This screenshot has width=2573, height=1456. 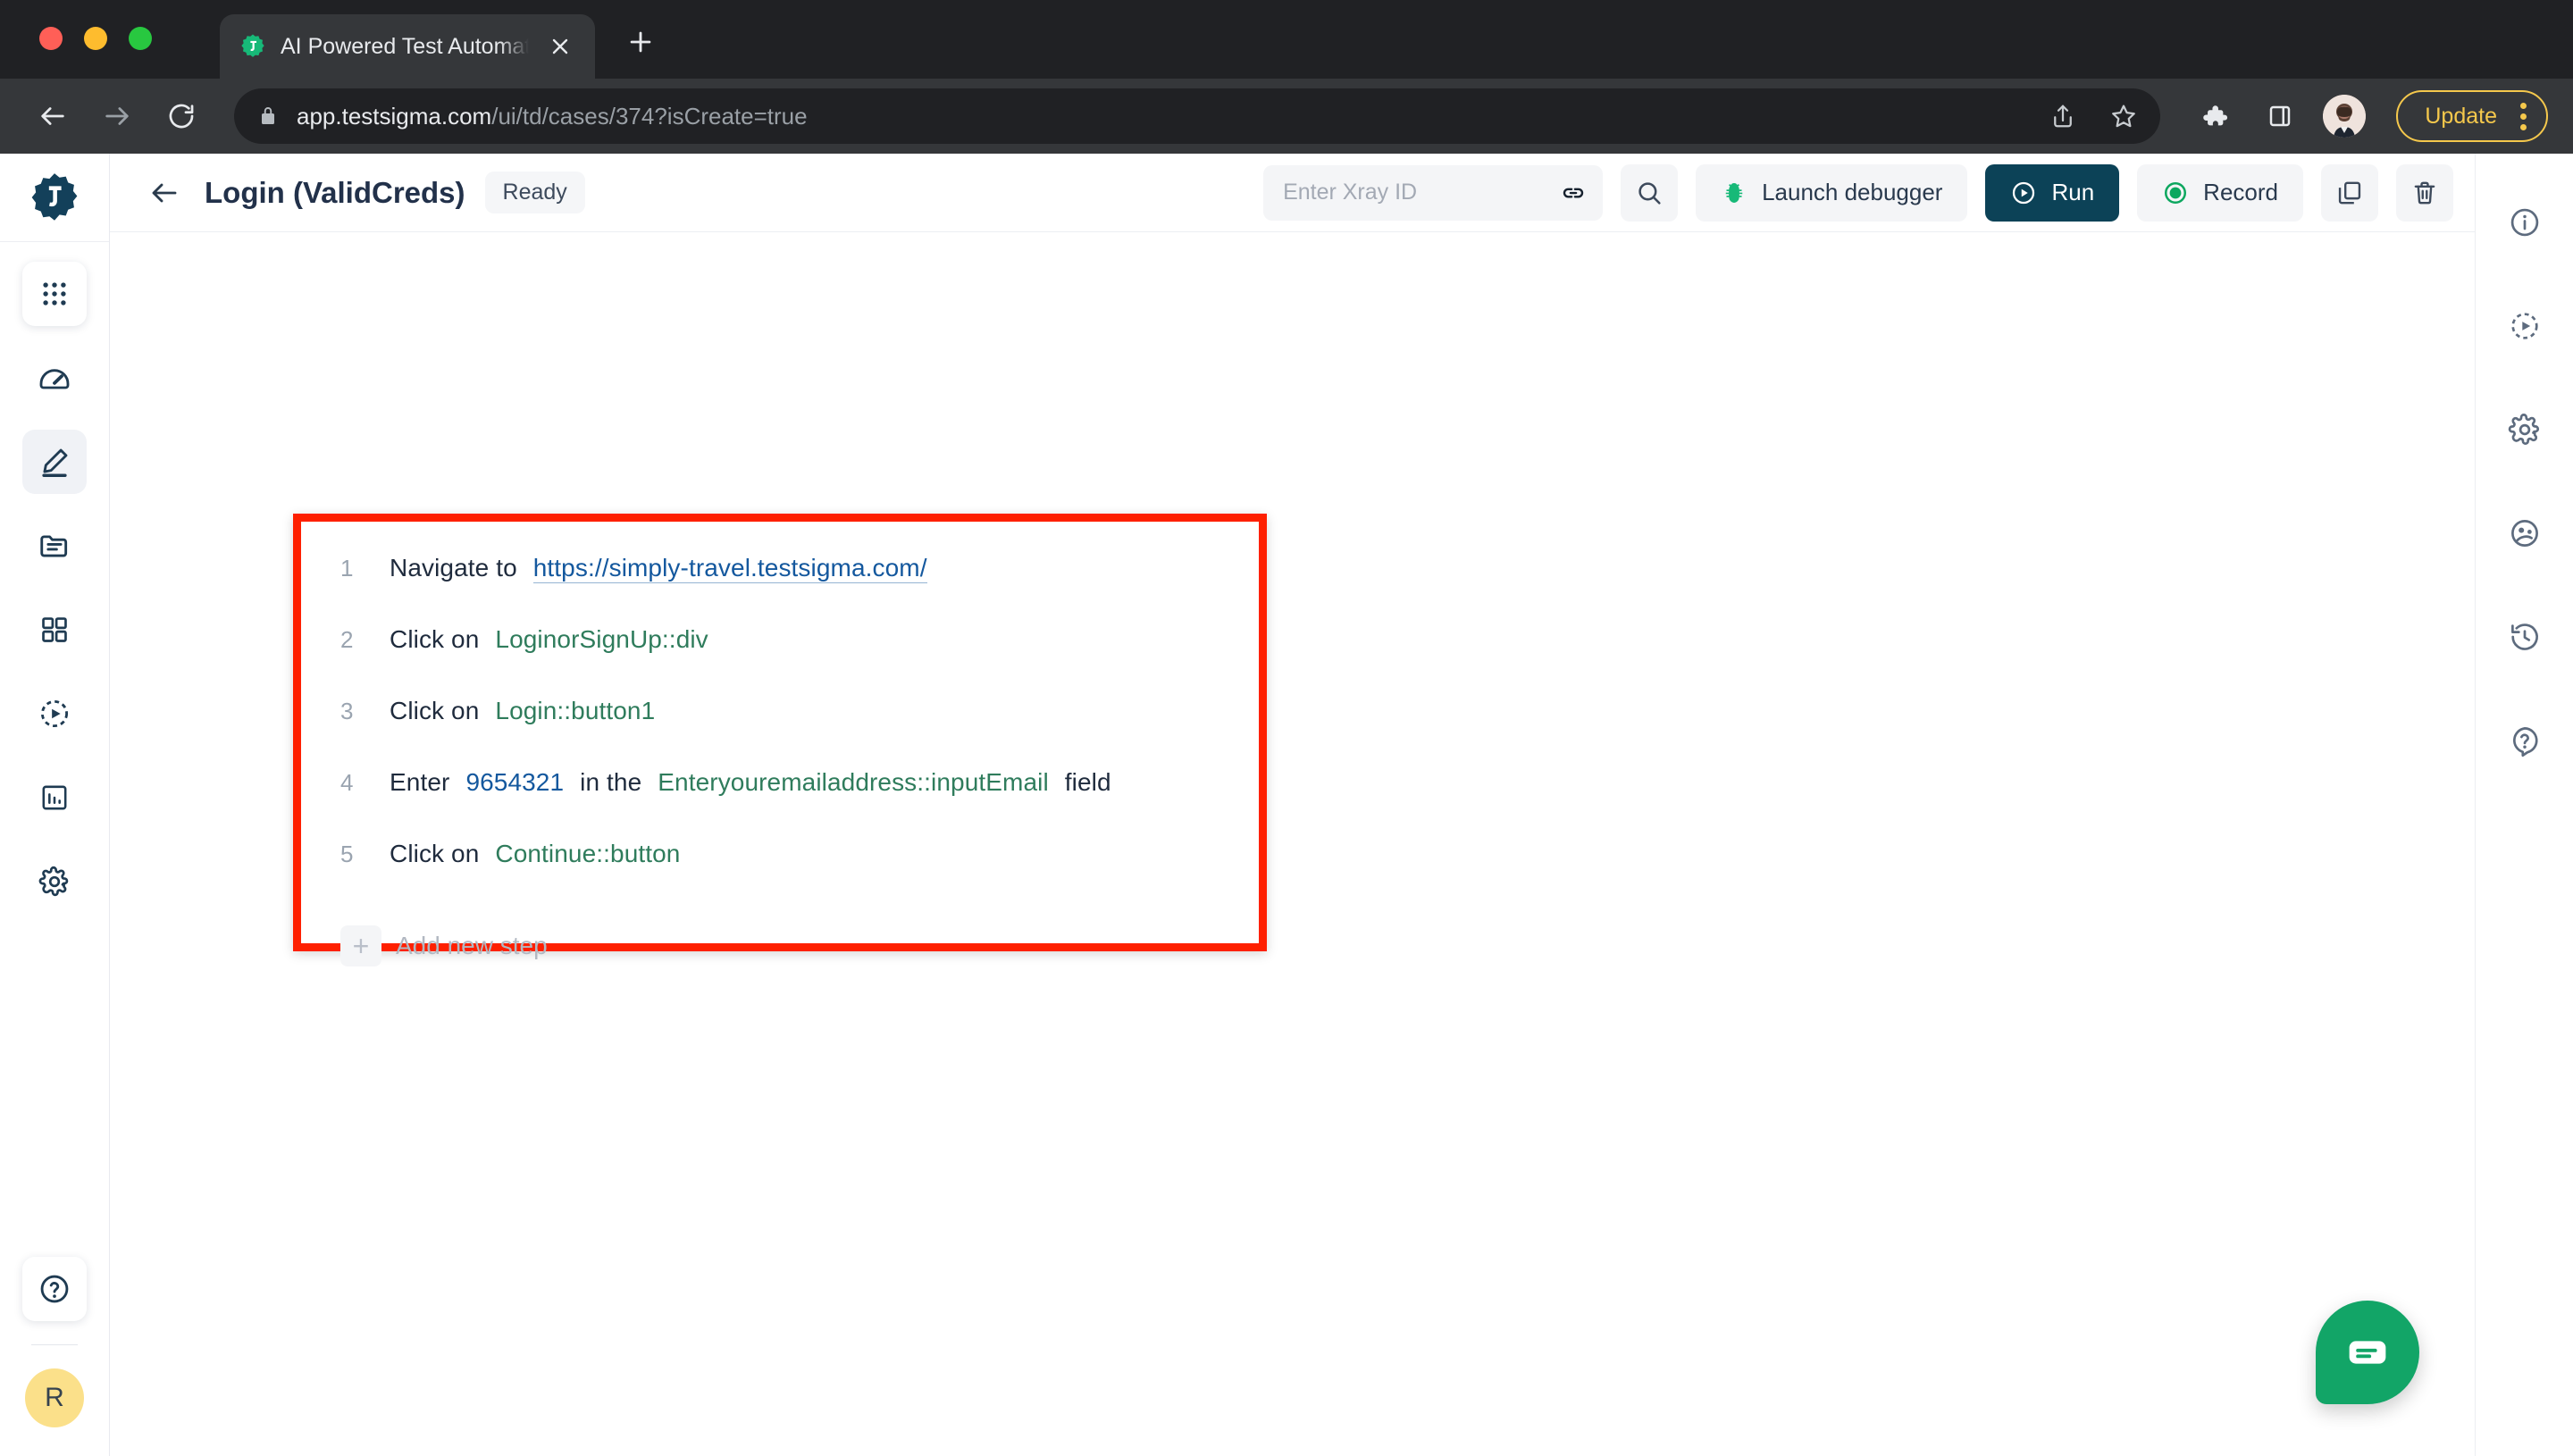 I want to click on tab-title: AI Powered Test Automation Pl, so click(x=405, y=46).